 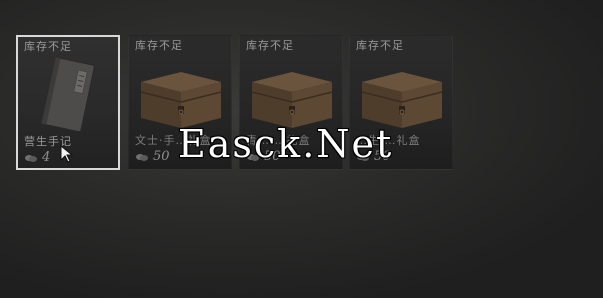 I want to click on item-price-value: 4, so click(x=46, y=157).